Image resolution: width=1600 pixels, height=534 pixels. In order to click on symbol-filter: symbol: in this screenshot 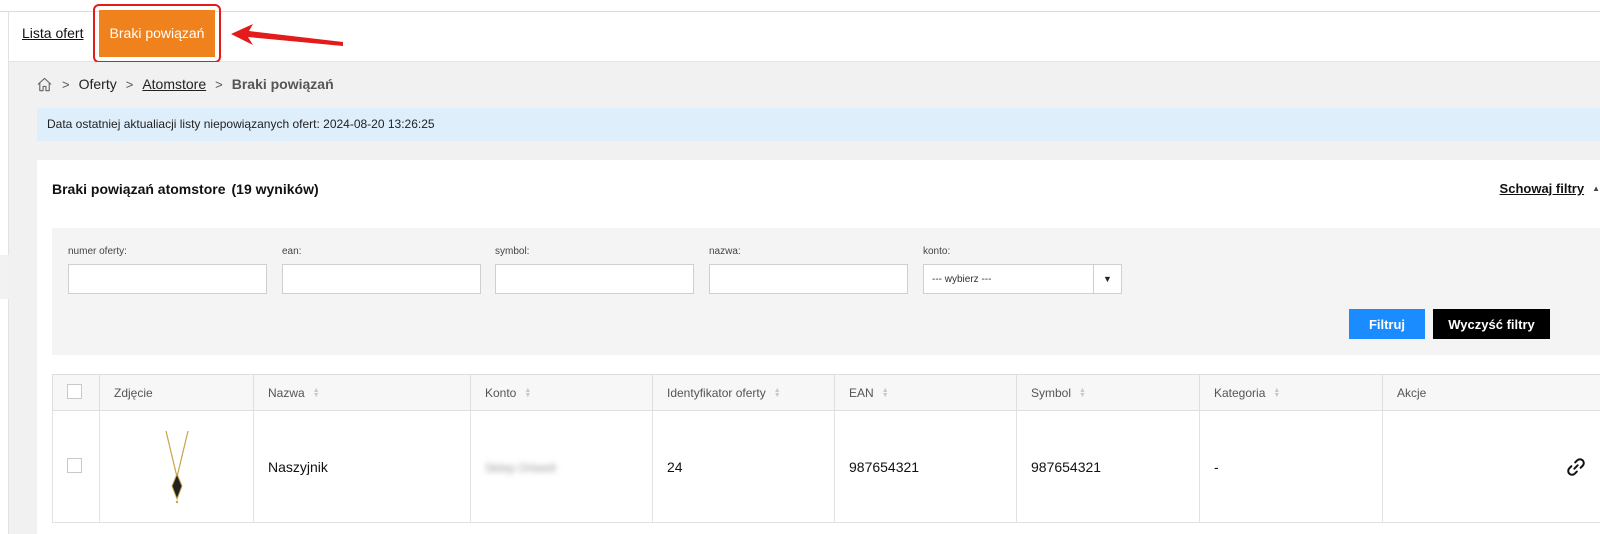, I will do `click(594, 270)`.